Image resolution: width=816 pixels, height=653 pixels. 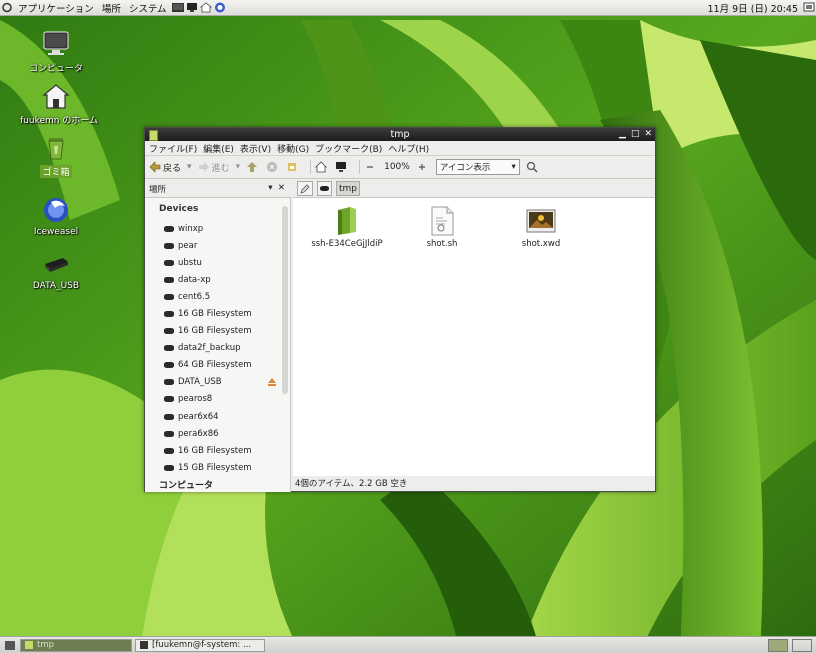 What do you see at coordinates (191, 228) in the screenshot?
I see `sidebar-device-label: winxp` at bounding box center [191, 228].